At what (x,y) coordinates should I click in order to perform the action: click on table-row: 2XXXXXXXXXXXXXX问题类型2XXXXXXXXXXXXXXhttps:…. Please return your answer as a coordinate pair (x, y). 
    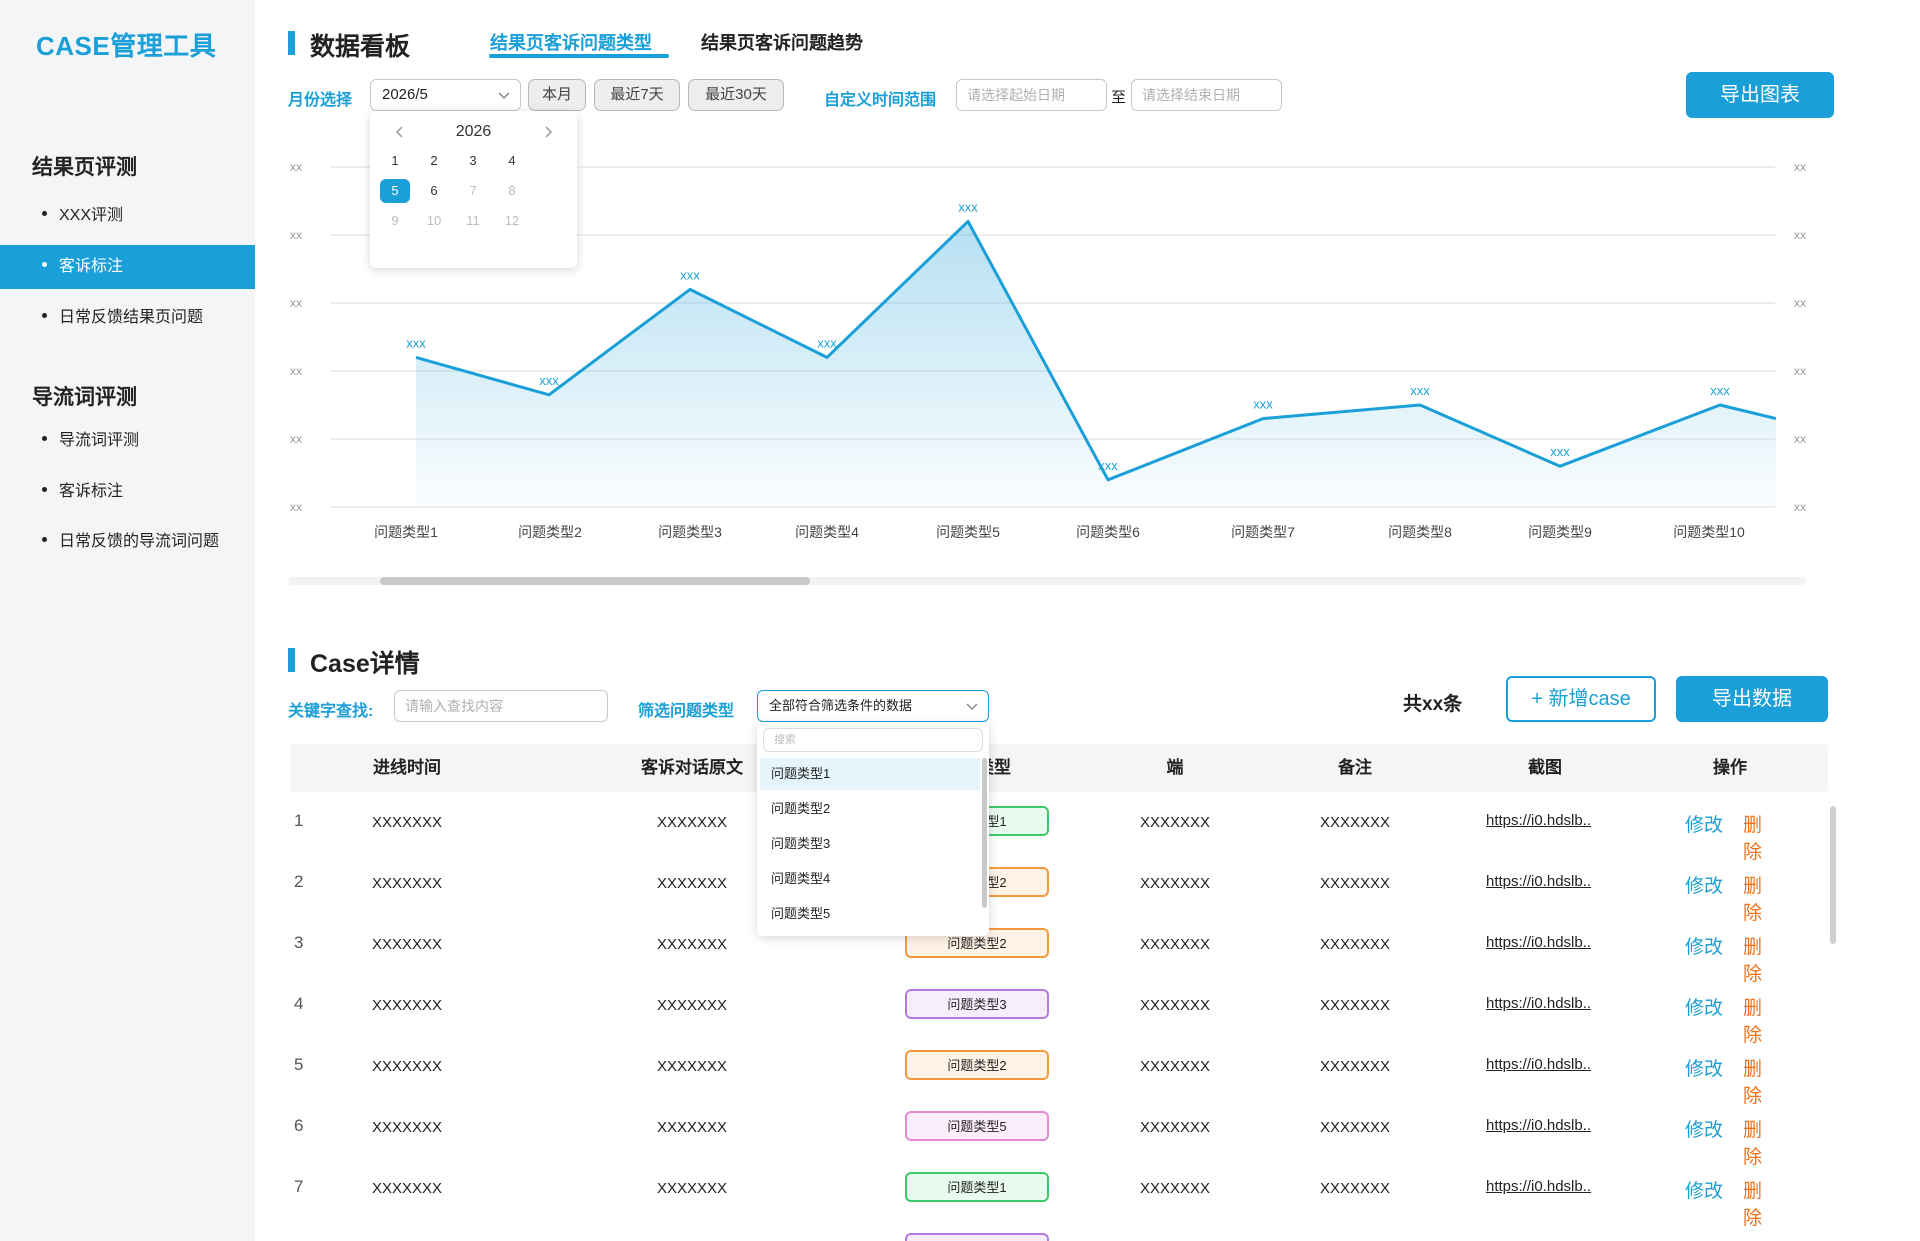
    Looking at the image, I should click on (1030, 898).